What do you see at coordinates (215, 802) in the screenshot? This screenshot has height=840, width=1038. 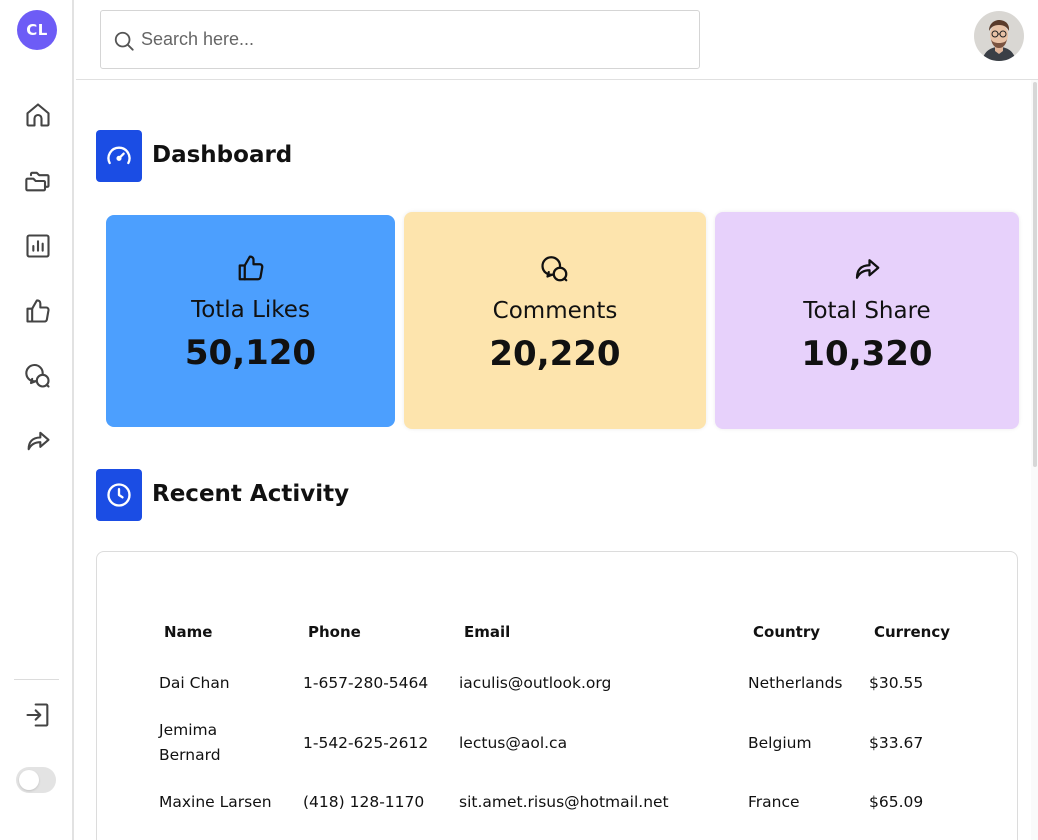 I see `cell-name: Maxine Larsen` at bounding box center [215, 802].